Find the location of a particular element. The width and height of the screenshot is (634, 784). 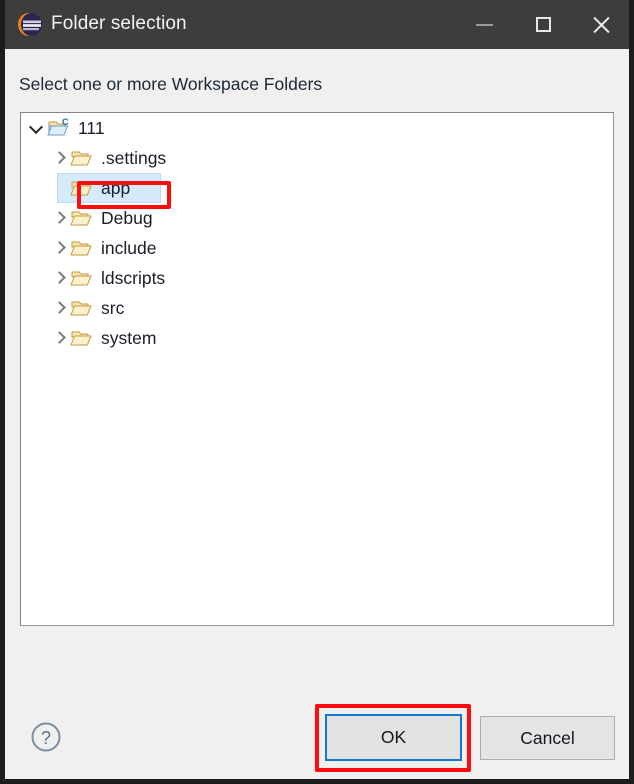

close-icon is located at coordinates (601, 25).